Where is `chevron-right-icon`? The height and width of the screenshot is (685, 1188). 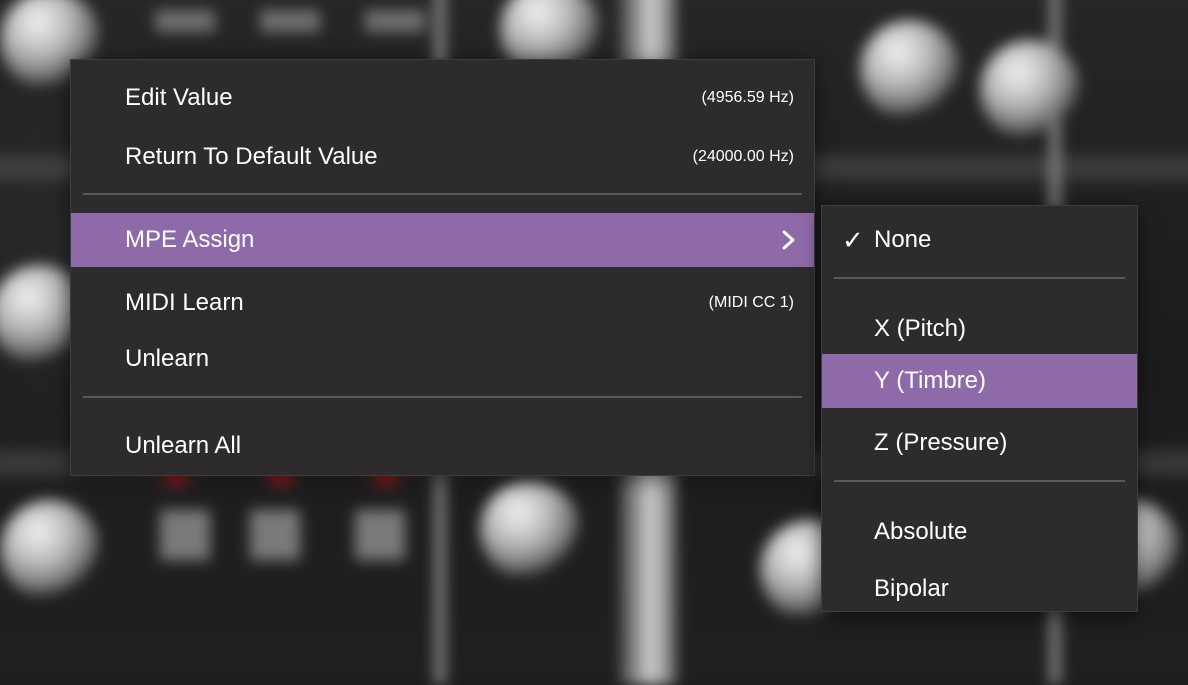 chevron-right-icon is located at coordinates (788, 240).